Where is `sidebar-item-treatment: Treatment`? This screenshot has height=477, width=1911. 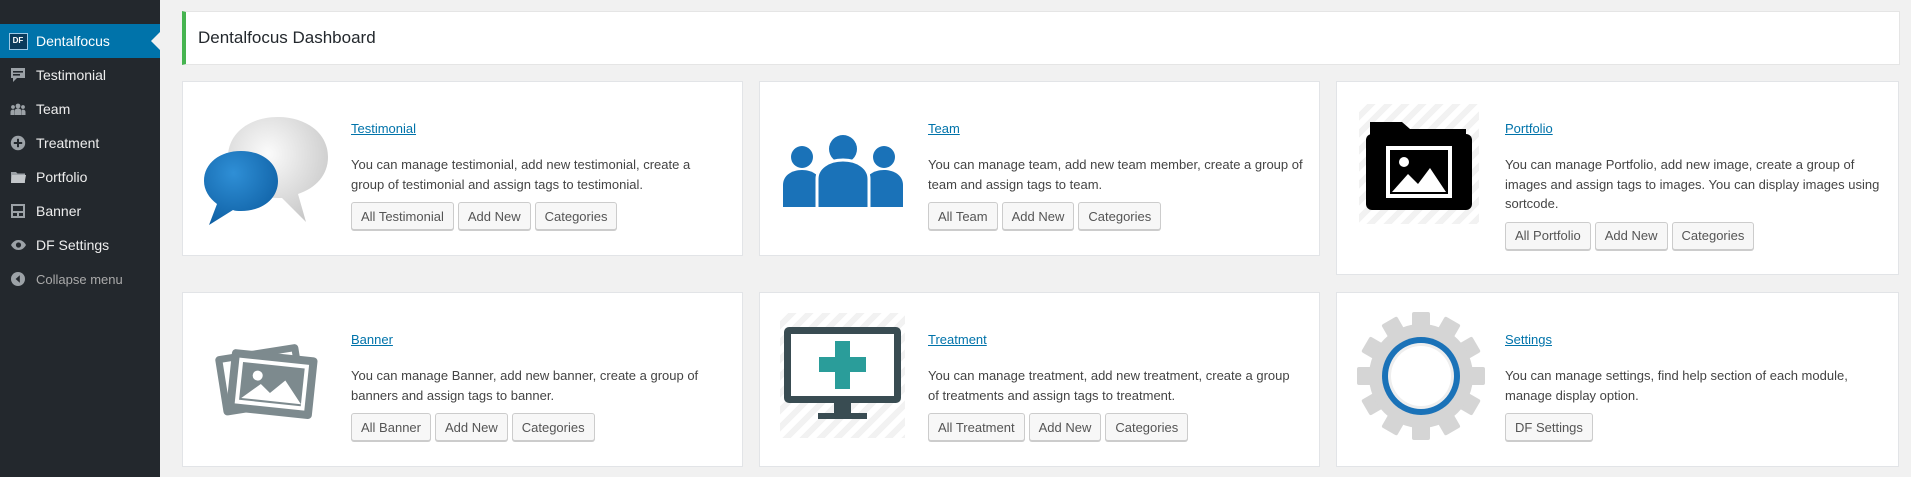
sidebar-item-treatment: Treatment is located at coordinates (80, 143).